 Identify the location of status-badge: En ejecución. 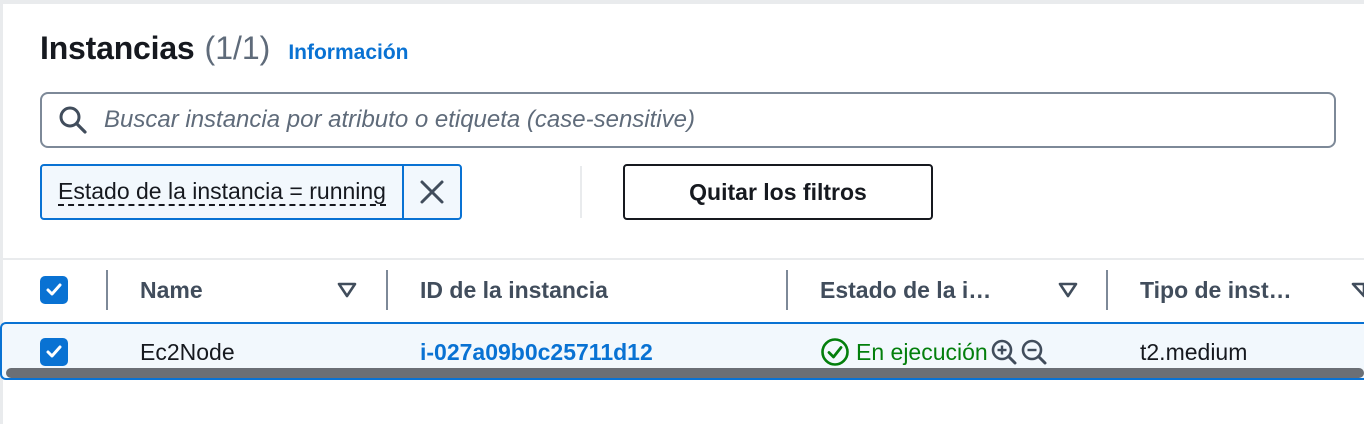
(904, 352).